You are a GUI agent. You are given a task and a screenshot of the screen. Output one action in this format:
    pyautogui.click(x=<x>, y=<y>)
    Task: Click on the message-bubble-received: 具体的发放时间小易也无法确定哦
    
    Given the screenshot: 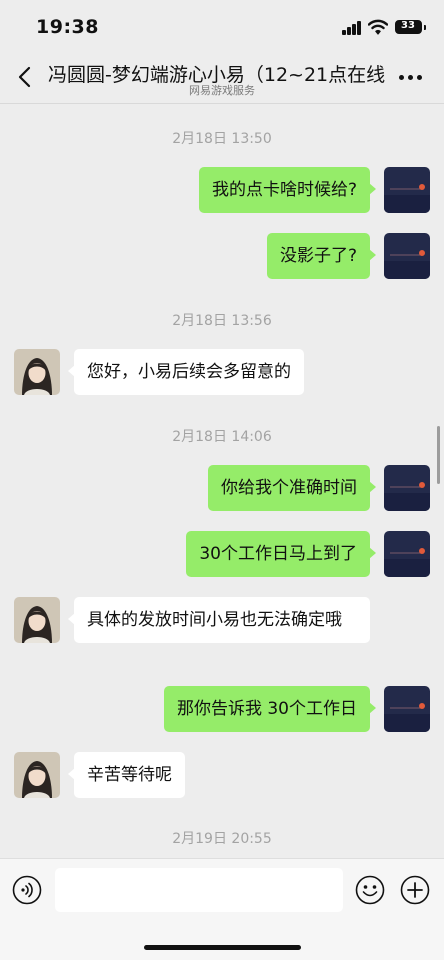 What is the action you would take?
    pyautogui.click(x=219, y=620)
    